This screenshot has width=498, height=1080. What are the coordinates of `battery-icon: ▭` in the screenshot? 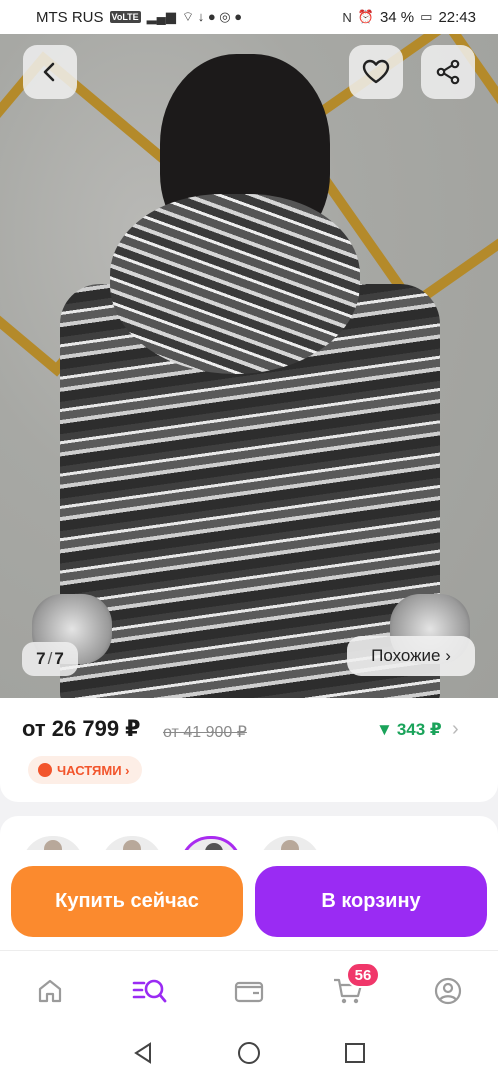 It's located at (426, 16).